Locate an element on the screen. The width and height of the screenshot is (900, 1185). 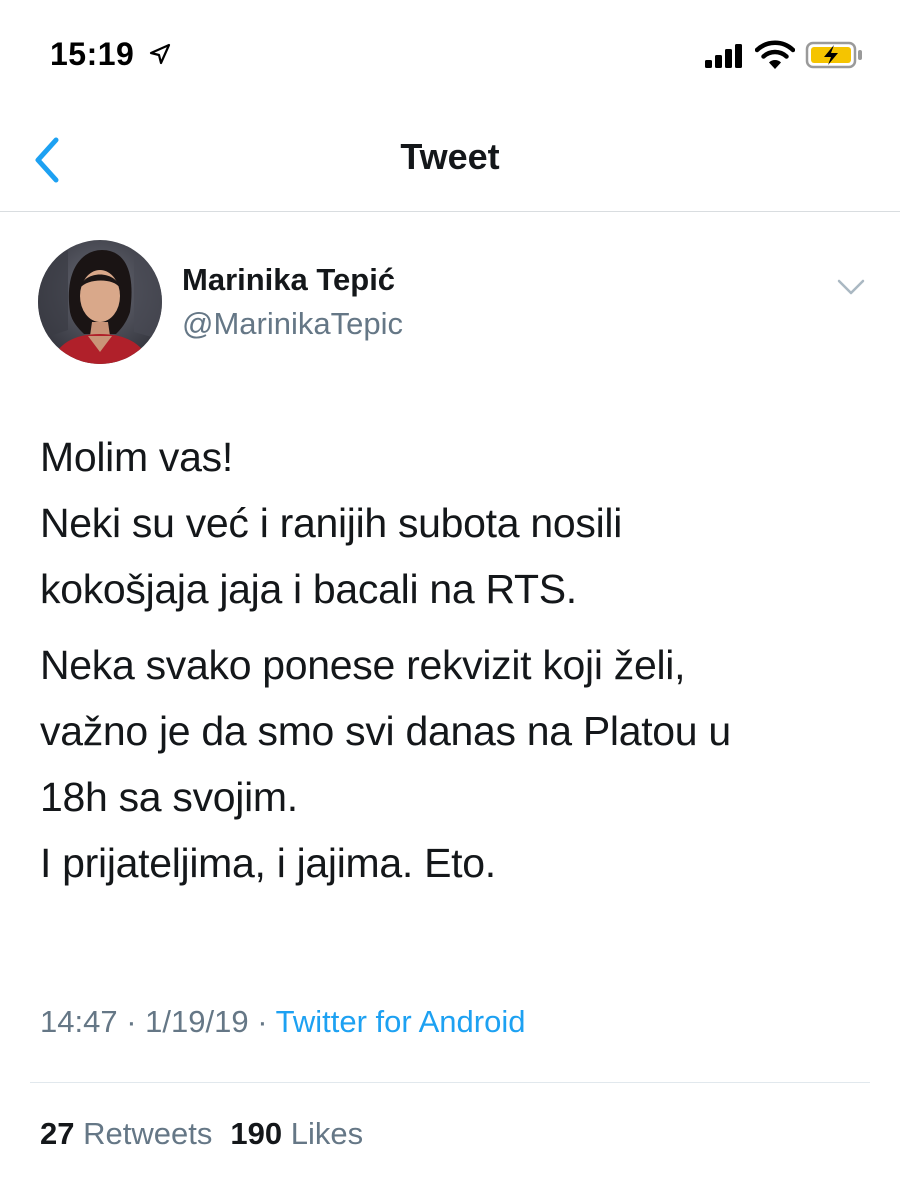
likes-label: Likes is located at coordinates (327, 1133).